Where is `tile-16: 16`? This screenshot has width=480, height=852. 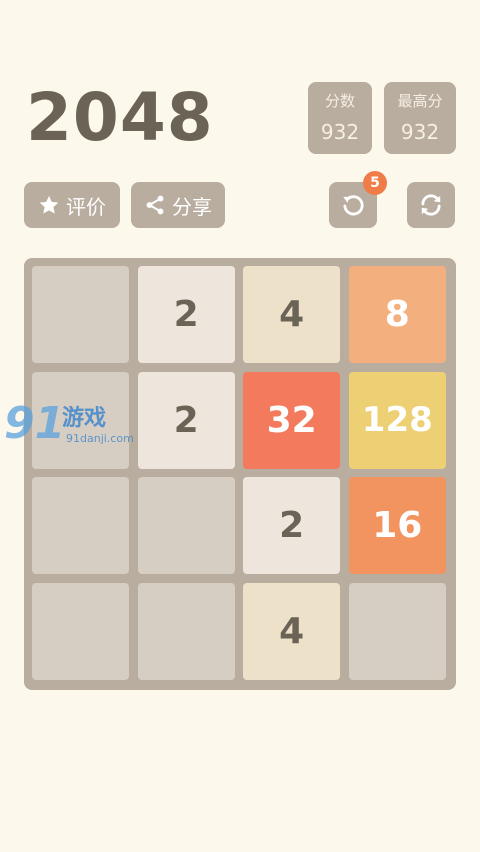 tile-16: 16 is located at coordinates (397, 526).